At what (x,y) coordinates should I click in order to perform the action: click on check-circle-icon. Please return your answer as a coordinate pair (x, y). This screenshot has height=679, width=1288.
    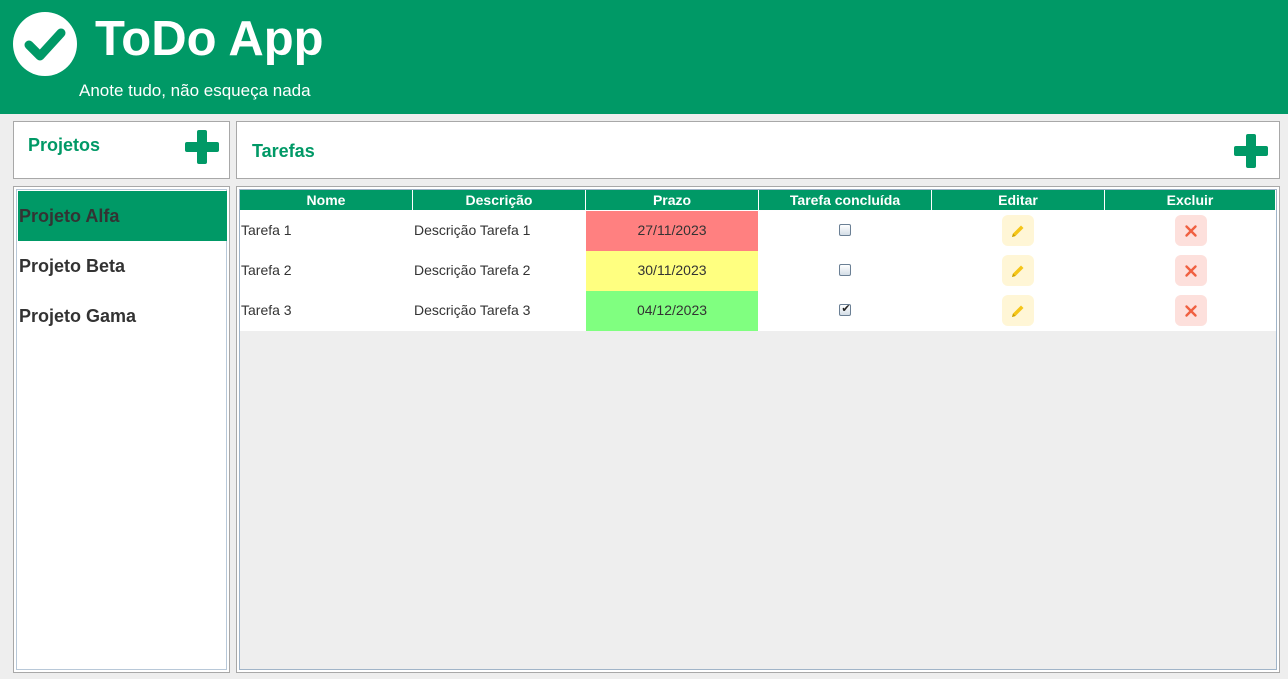
    Looking at the image, I should click on (45, 44).